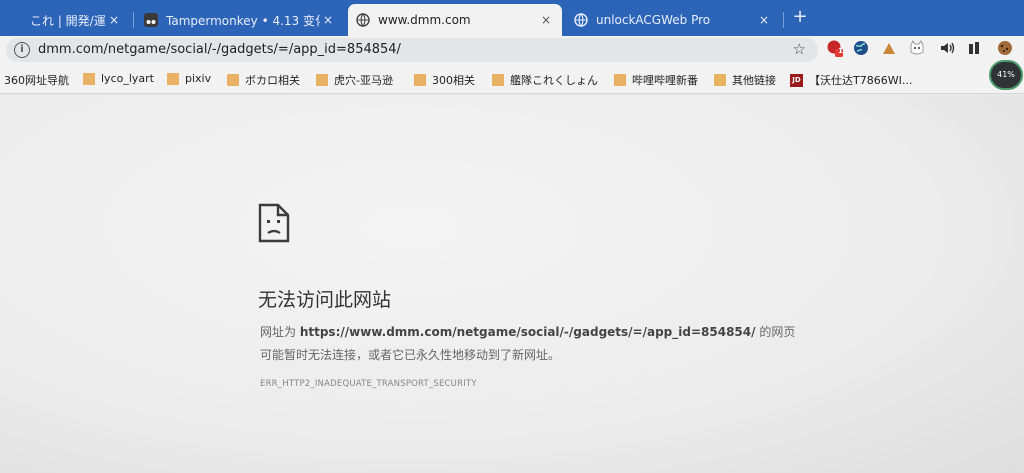 The width and height of the screenshot is (1024, 473). What do you see at coordinates (198, 78) in the screenshot?
I see `bookmark-label: pixiv` at bounding box center [198, 78].